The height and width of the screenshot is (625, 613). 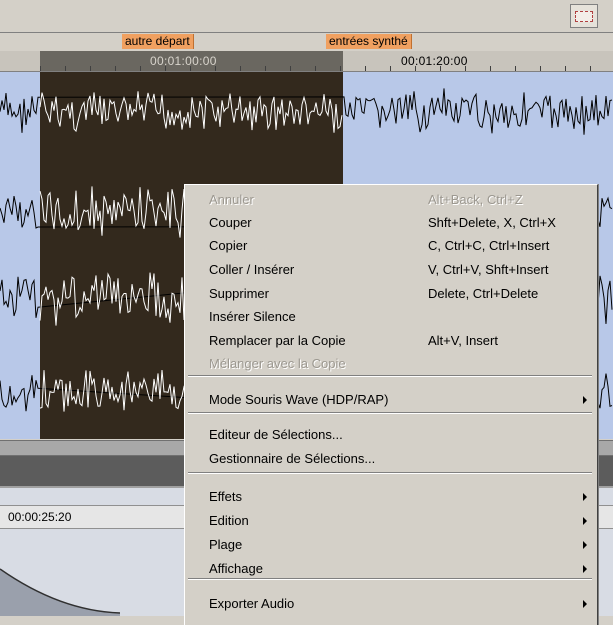 I want to click on menu-item-label: Effets, so click(x=226, y=496).